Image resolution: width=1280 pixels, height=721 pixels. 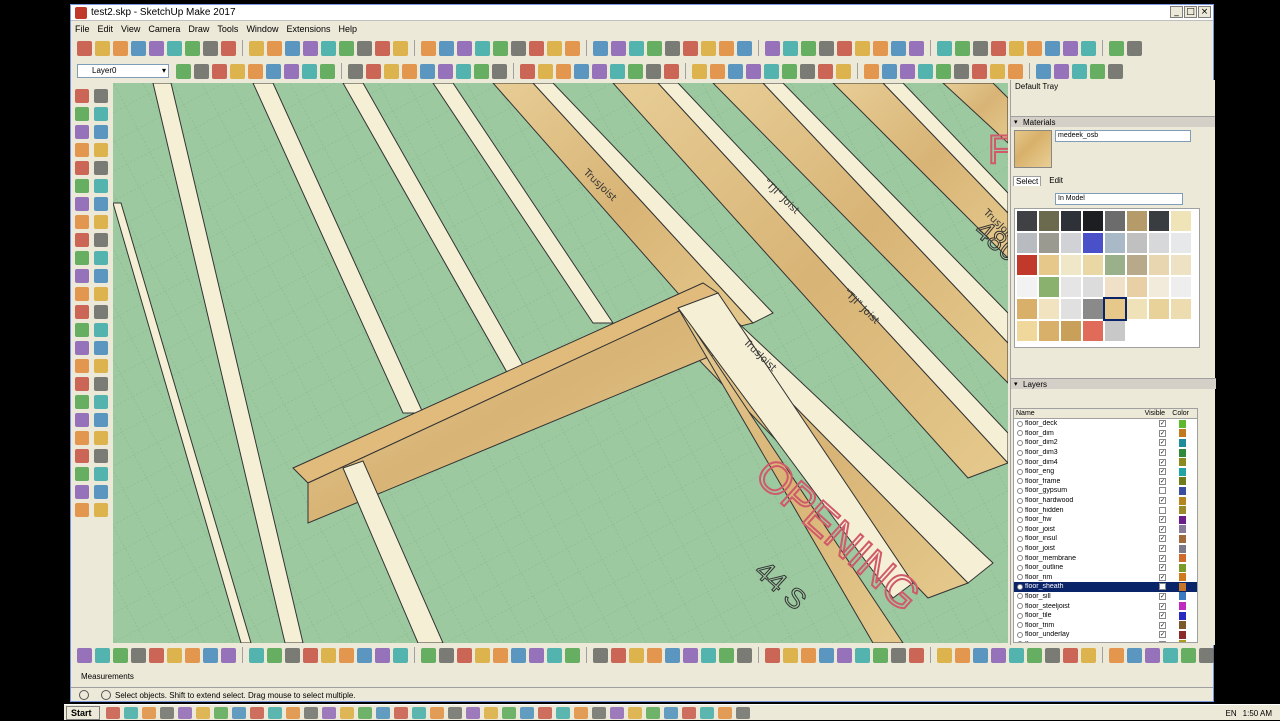 I want to click on layer-name: floor_eng, so click(x=1088, y=471).